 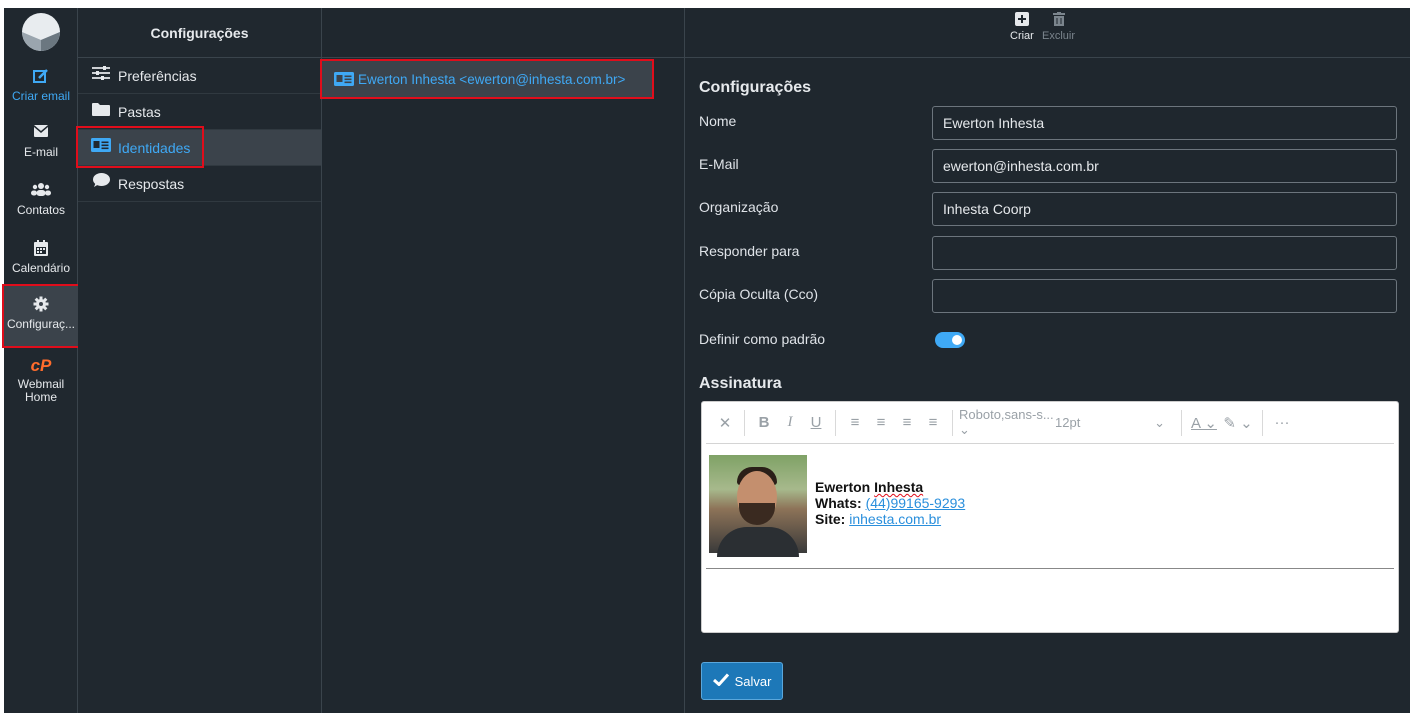 I want to click on save-button-label: Salvar, so click(x=753, y=681).